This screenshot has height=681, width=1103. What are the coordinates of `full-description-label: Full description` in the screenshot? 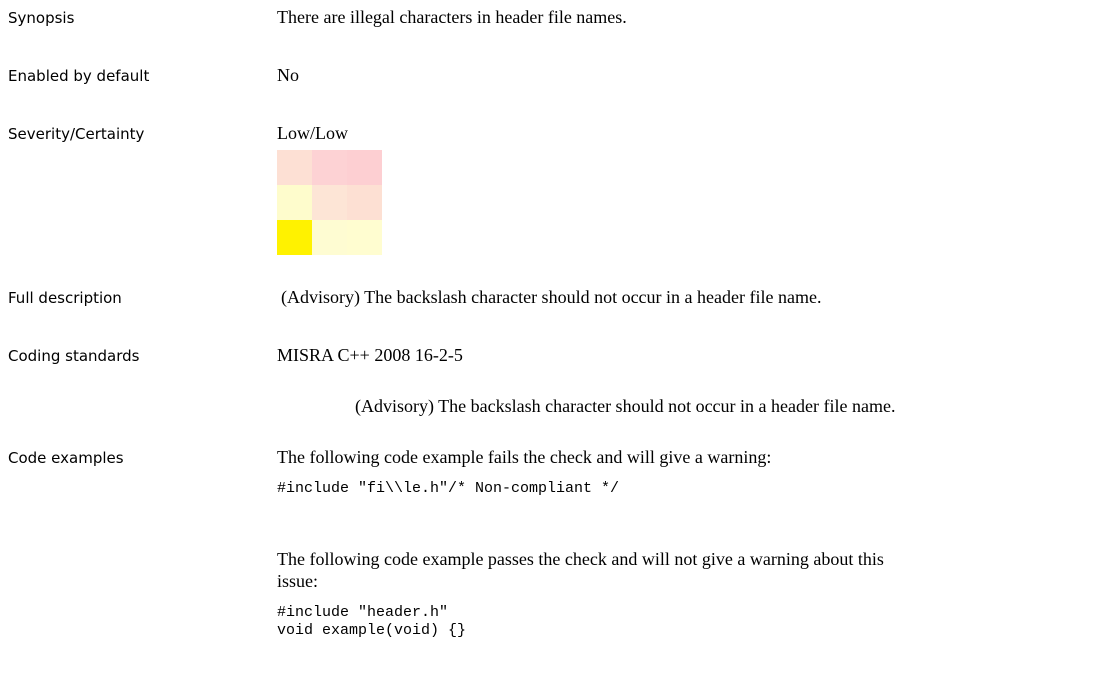 It's located at (65, 298).